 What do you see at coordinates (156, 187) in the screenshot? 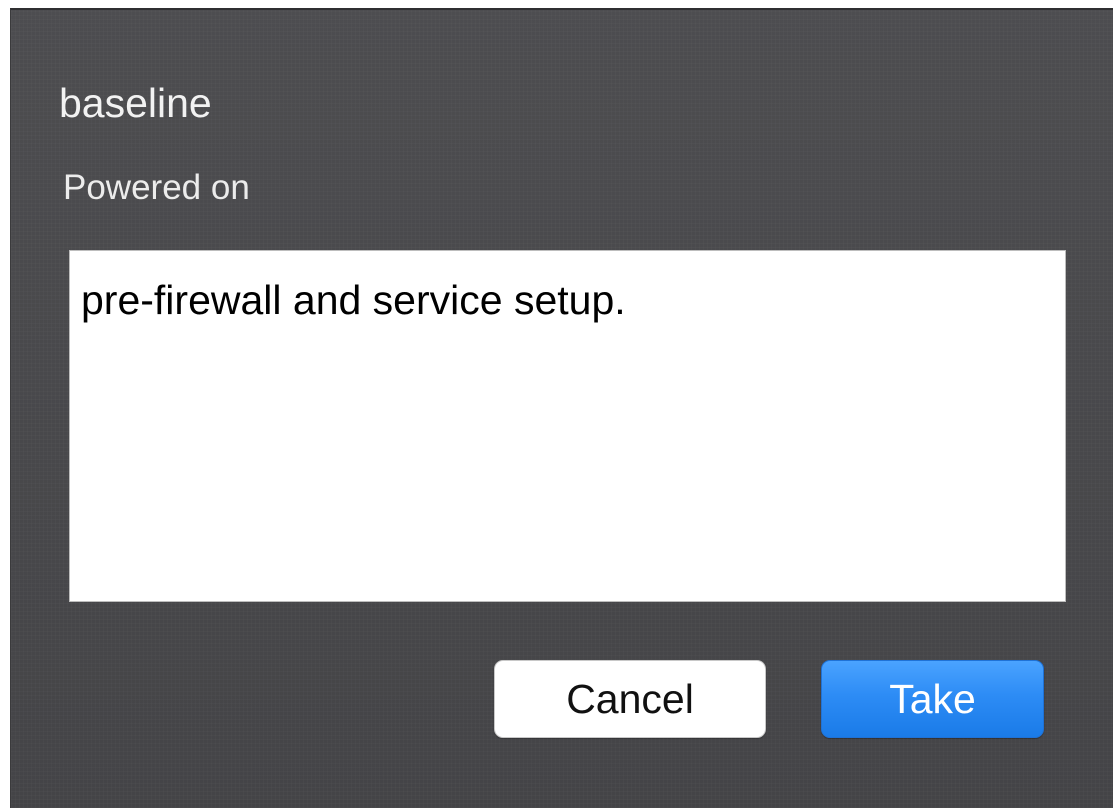
I see `vm-power-state: Powered on` at bounding box center [156, 187].